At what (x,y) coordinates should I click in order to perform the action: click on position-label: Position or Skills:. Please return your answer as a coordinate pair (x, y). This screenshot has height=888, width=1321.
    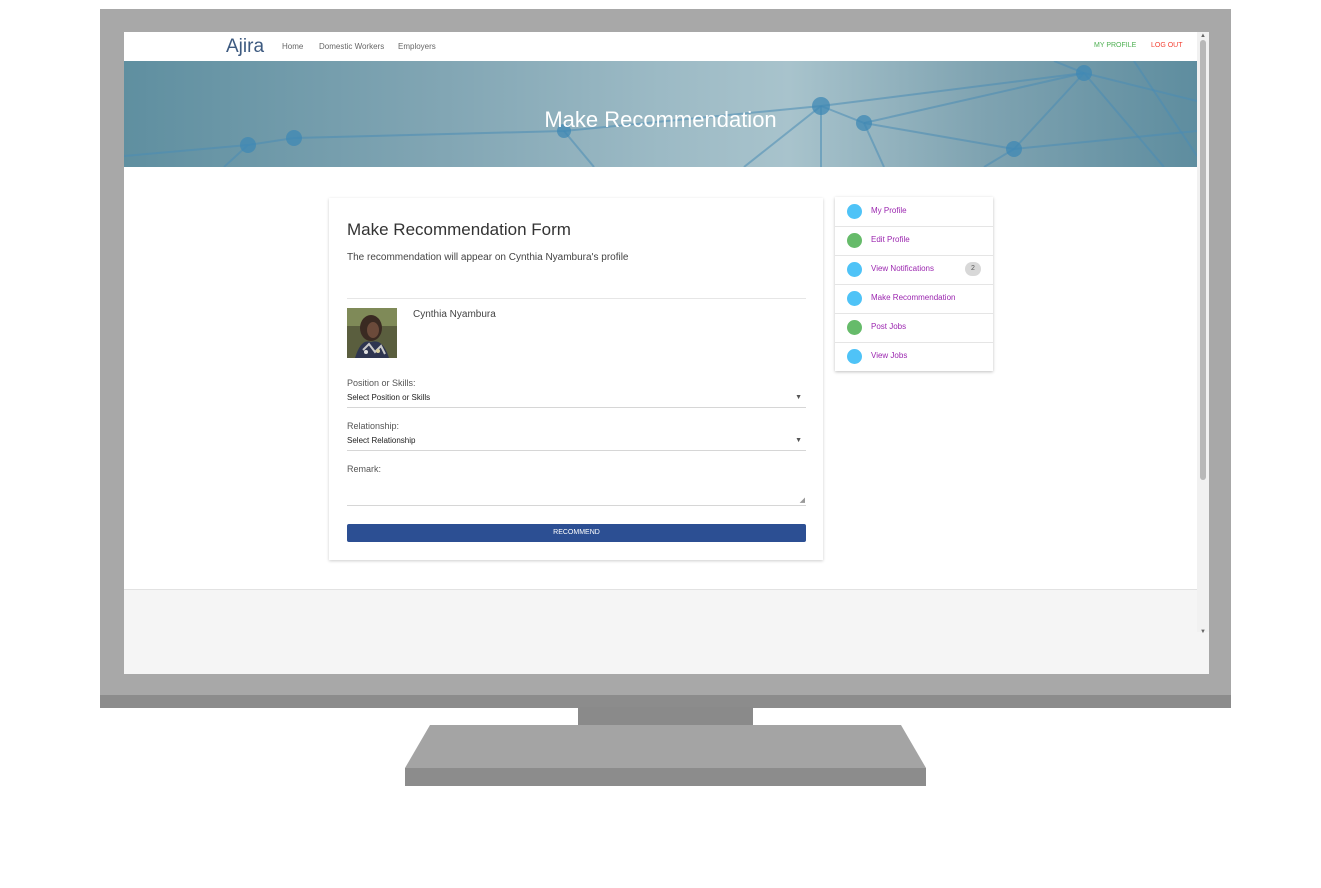
    Looking at the image, I should click on (381, 383).